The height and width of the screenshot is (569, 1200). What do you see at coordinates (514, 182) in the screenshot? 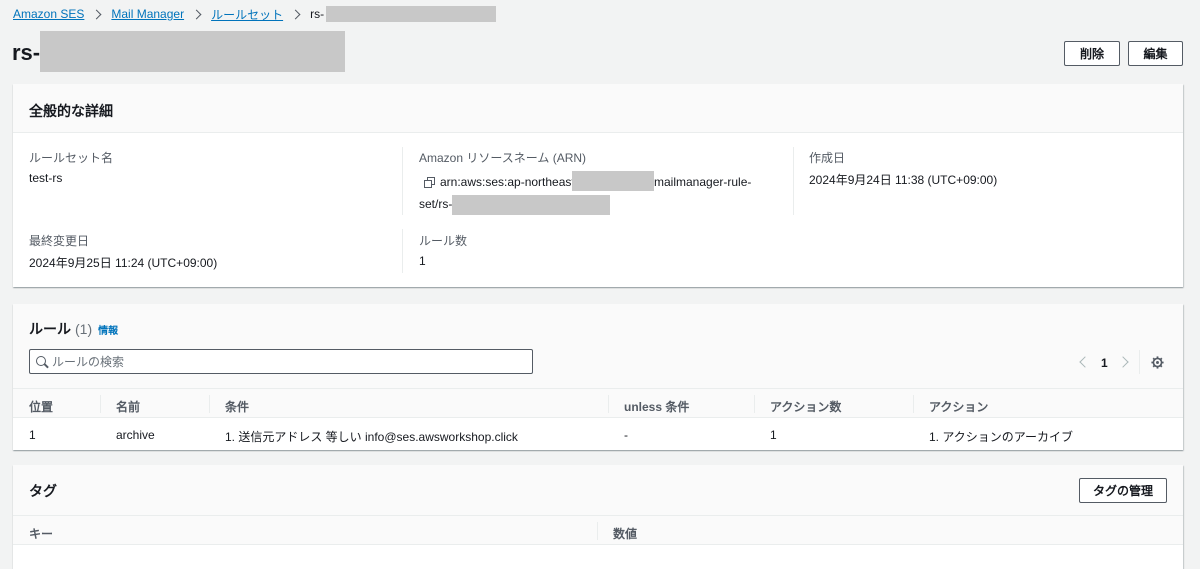
I see `arn-value-part1: arn:aws:ses:ap-northeast-1:` at bounding box center [514, 182].